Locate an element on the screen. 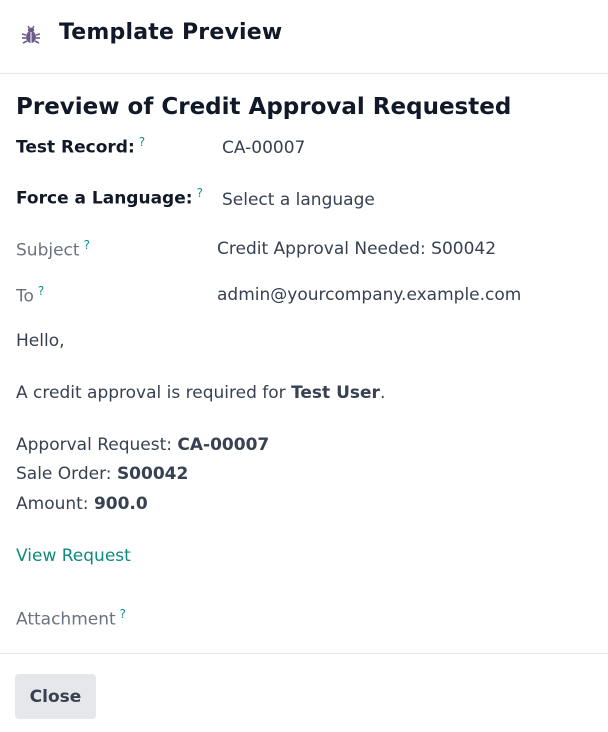 This screenshot has width=608, height=732. to-label: To? is located at coordinates (30, 295).